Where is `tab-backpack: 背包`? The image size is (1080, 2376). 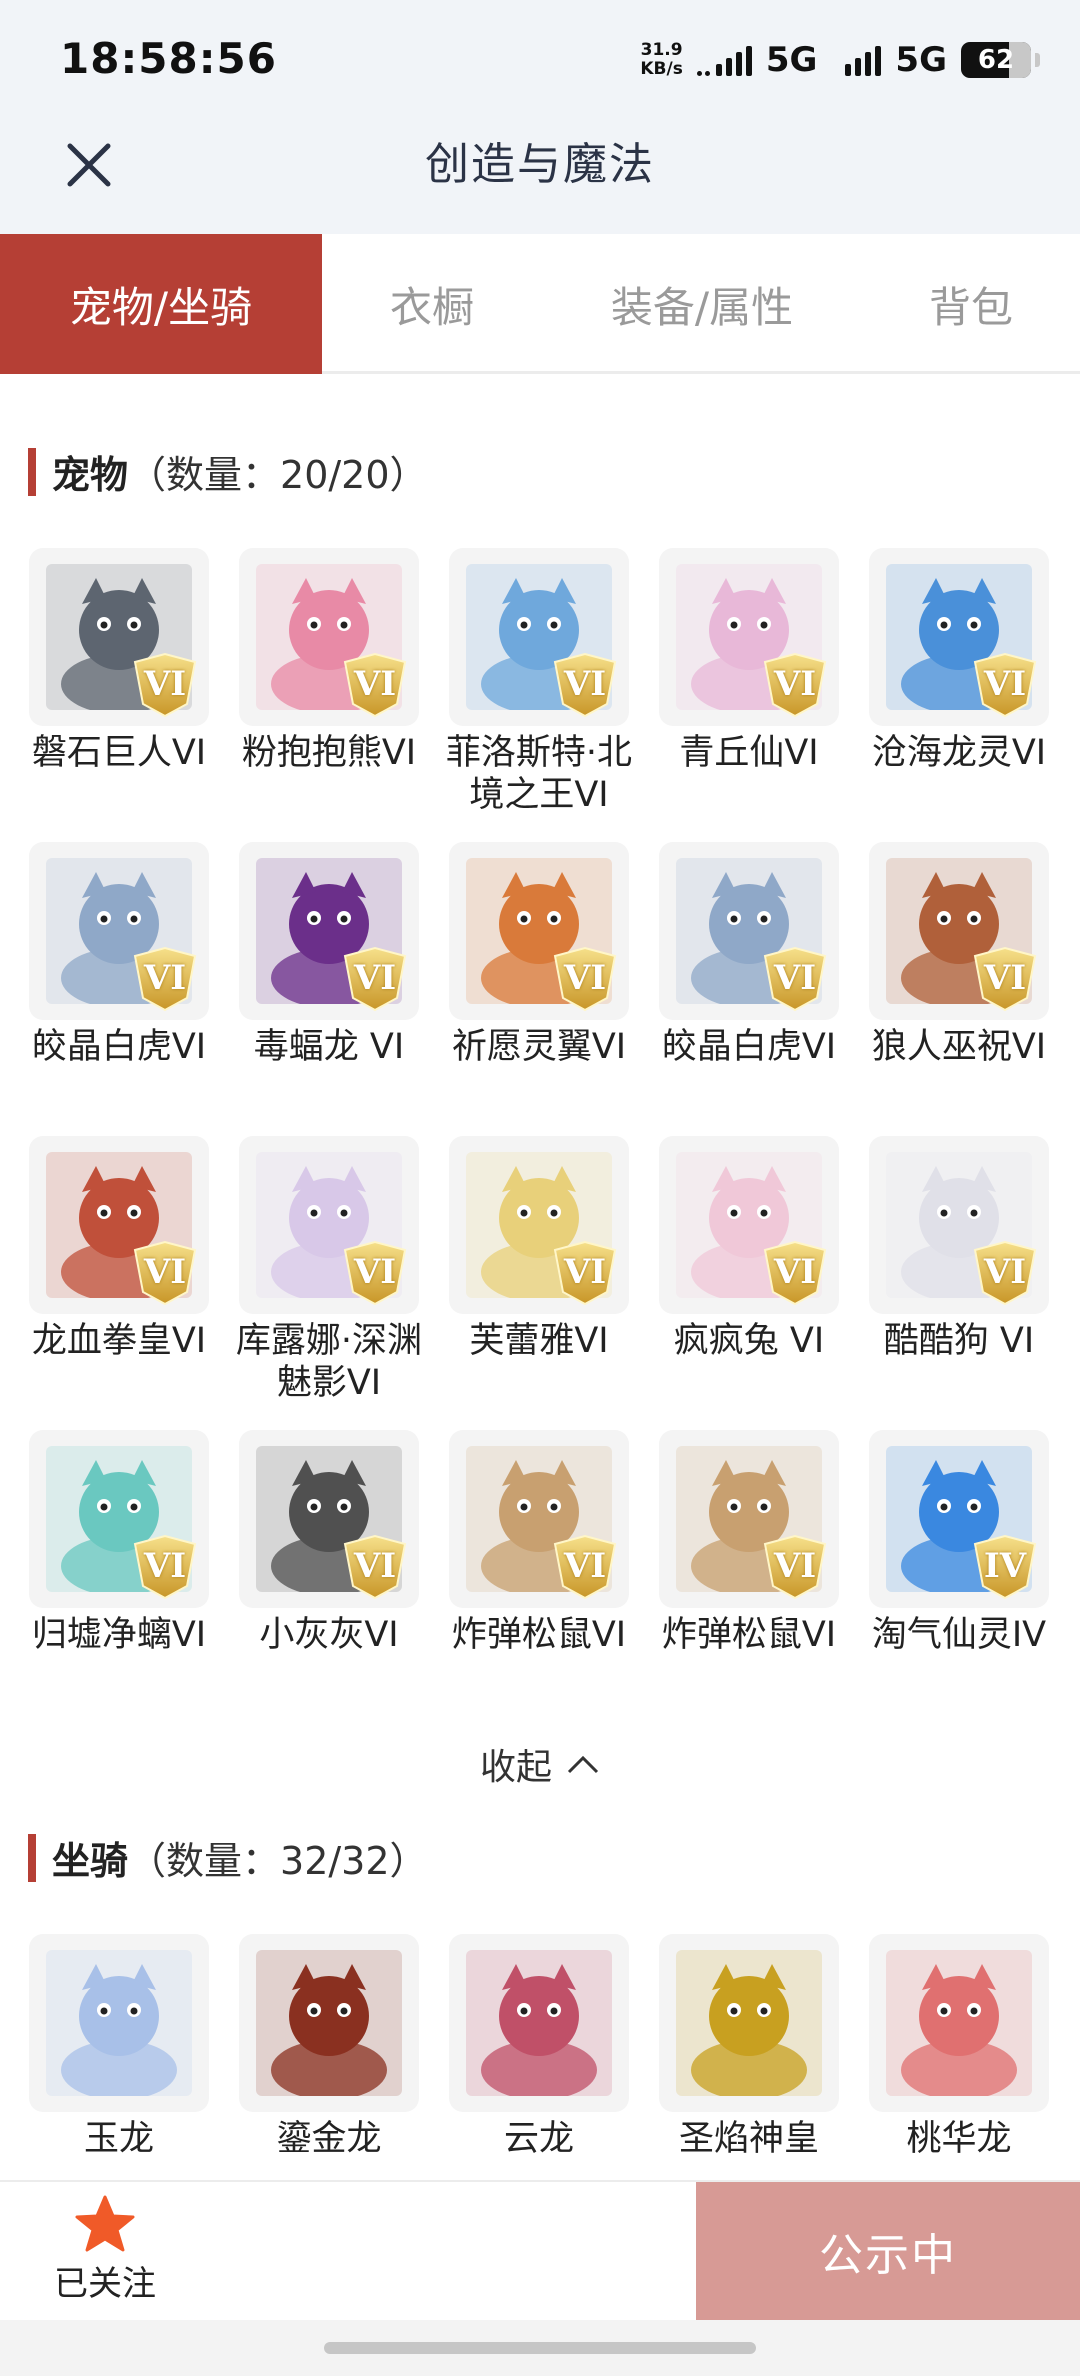
tab-backpack: 背包 is located at coordinates (971, 304).